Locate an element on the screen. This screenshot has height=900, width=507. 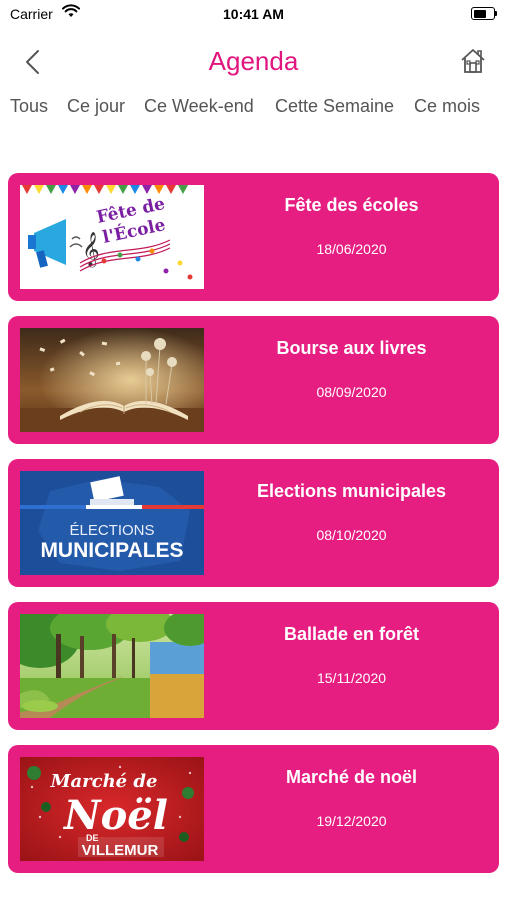
battery-icon is located at coordinates (484, 13).